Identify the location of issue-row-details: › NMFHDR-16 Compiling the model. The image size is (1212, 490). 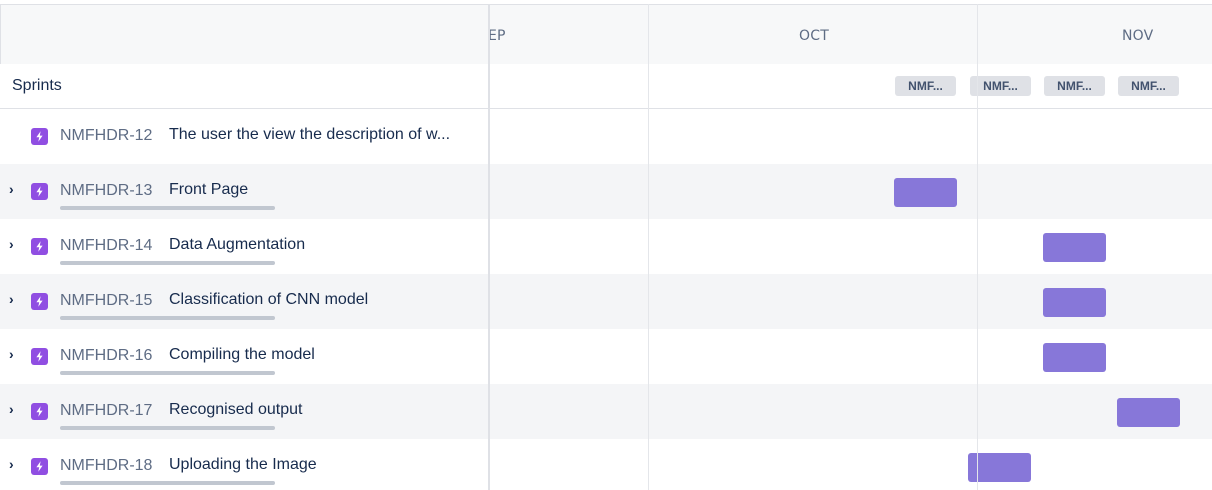
(244, 356).